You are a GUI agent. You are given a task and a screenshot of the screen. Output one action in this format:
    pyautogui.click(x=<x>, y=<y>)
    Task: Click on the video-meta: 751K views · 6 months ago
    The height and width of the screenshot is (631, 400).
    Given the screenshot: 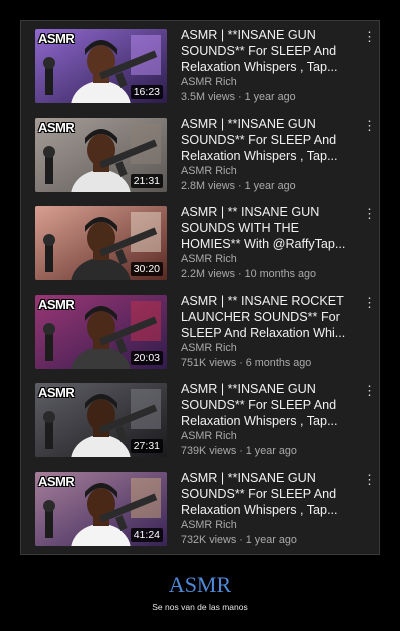 What is the action you would take?
    pyautogui.click(x=246, y=362)
    